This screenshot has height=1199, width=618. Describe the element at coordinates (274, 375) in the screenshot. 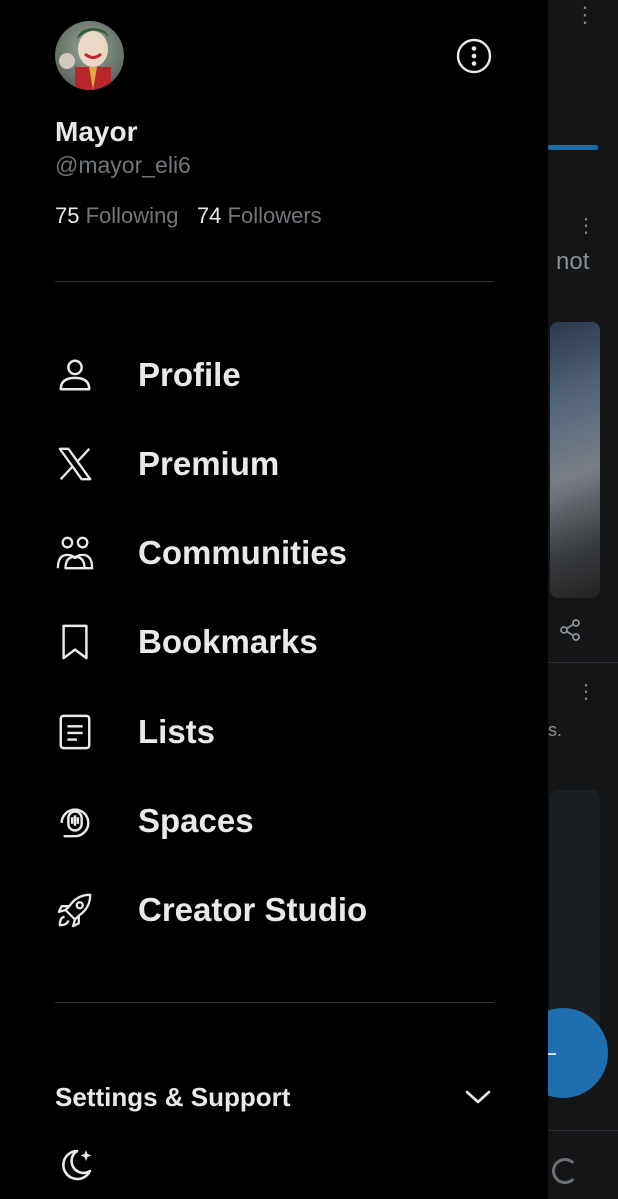

I see `menu-item-profile: Profile` at that location.